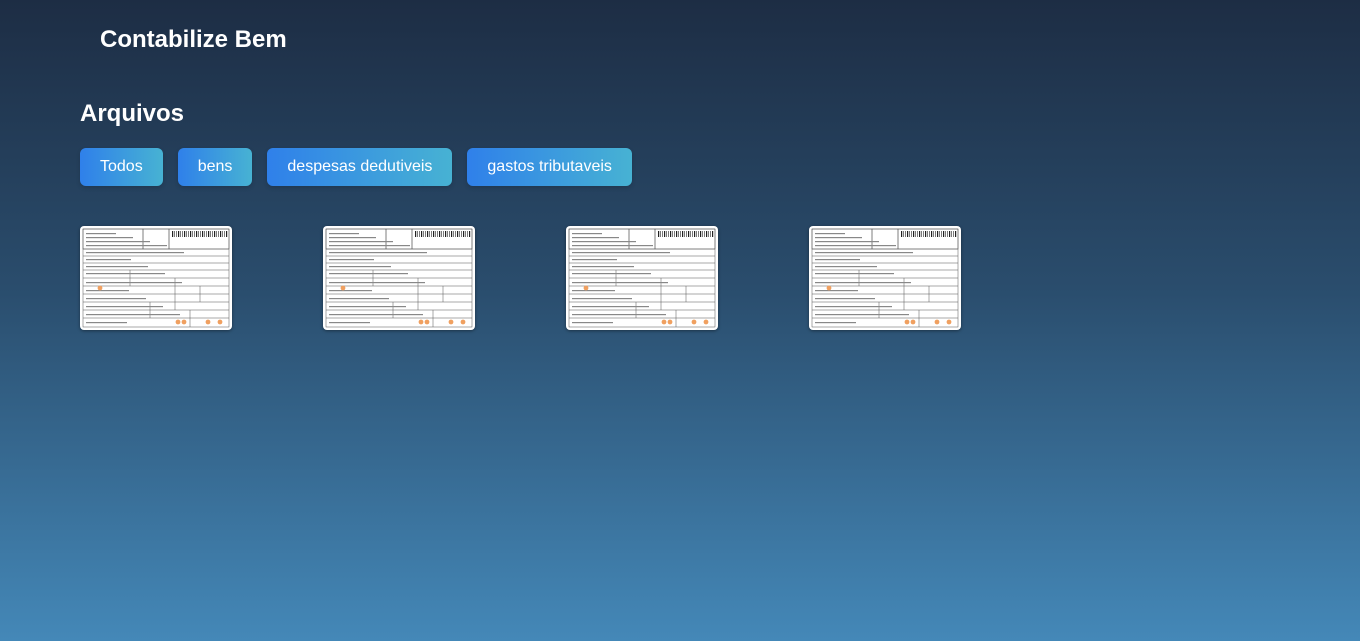 This screenshot has height=641, width=1360. I want to click on page-title: Arquivos, so click(132, 113).